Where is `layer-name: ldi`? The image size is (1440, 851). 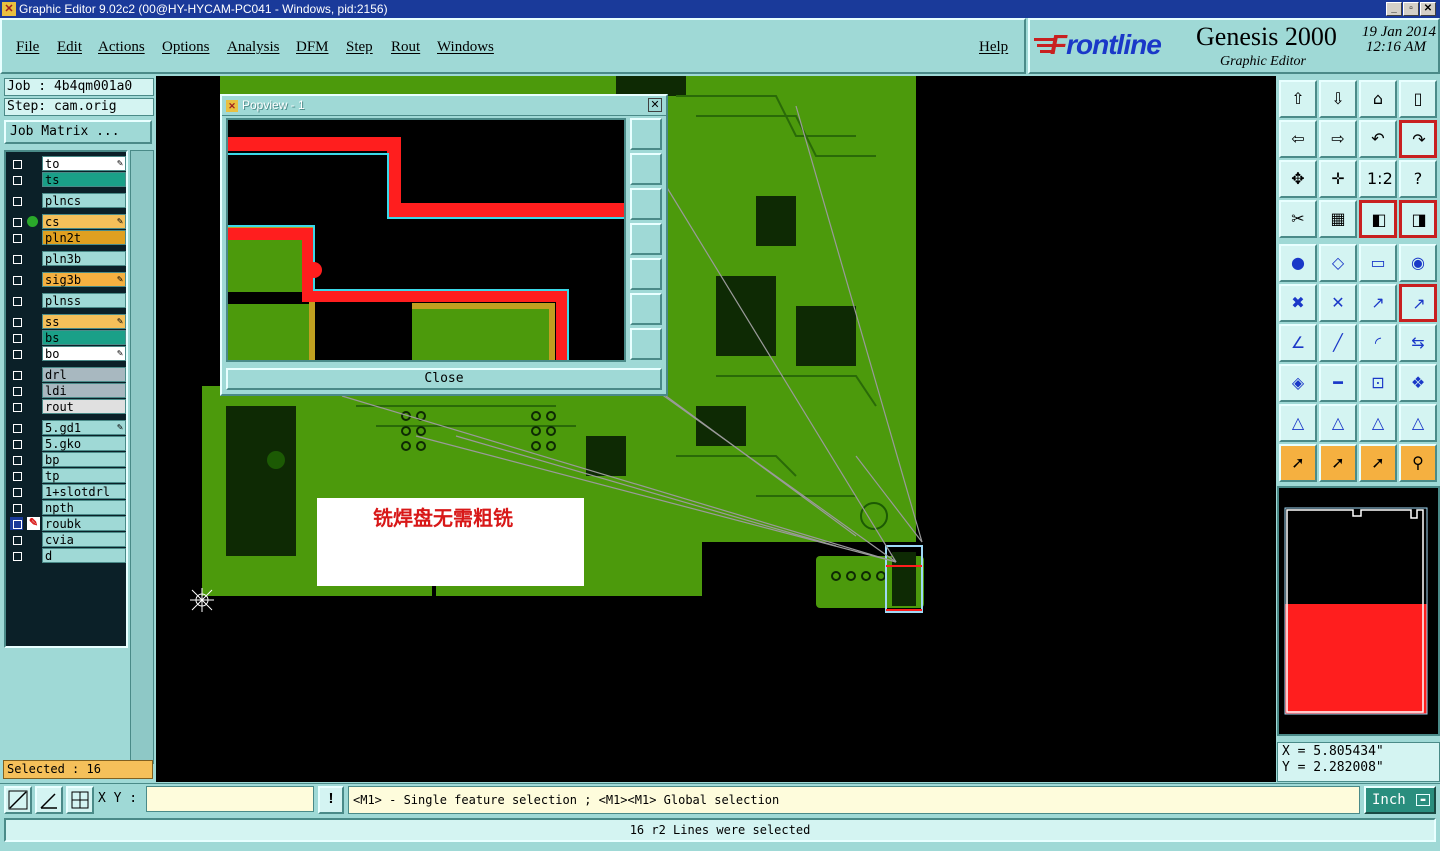
layer-name: ldi is located at coordinates (84, 390).